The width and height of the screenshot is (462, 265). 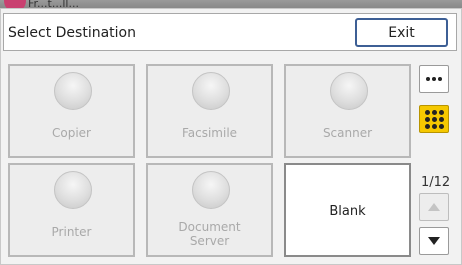 What do you see at coordinates (209, 227) in the screenshot?
I see `document-server-label-line1: Document` at bounding box center [209, 227].